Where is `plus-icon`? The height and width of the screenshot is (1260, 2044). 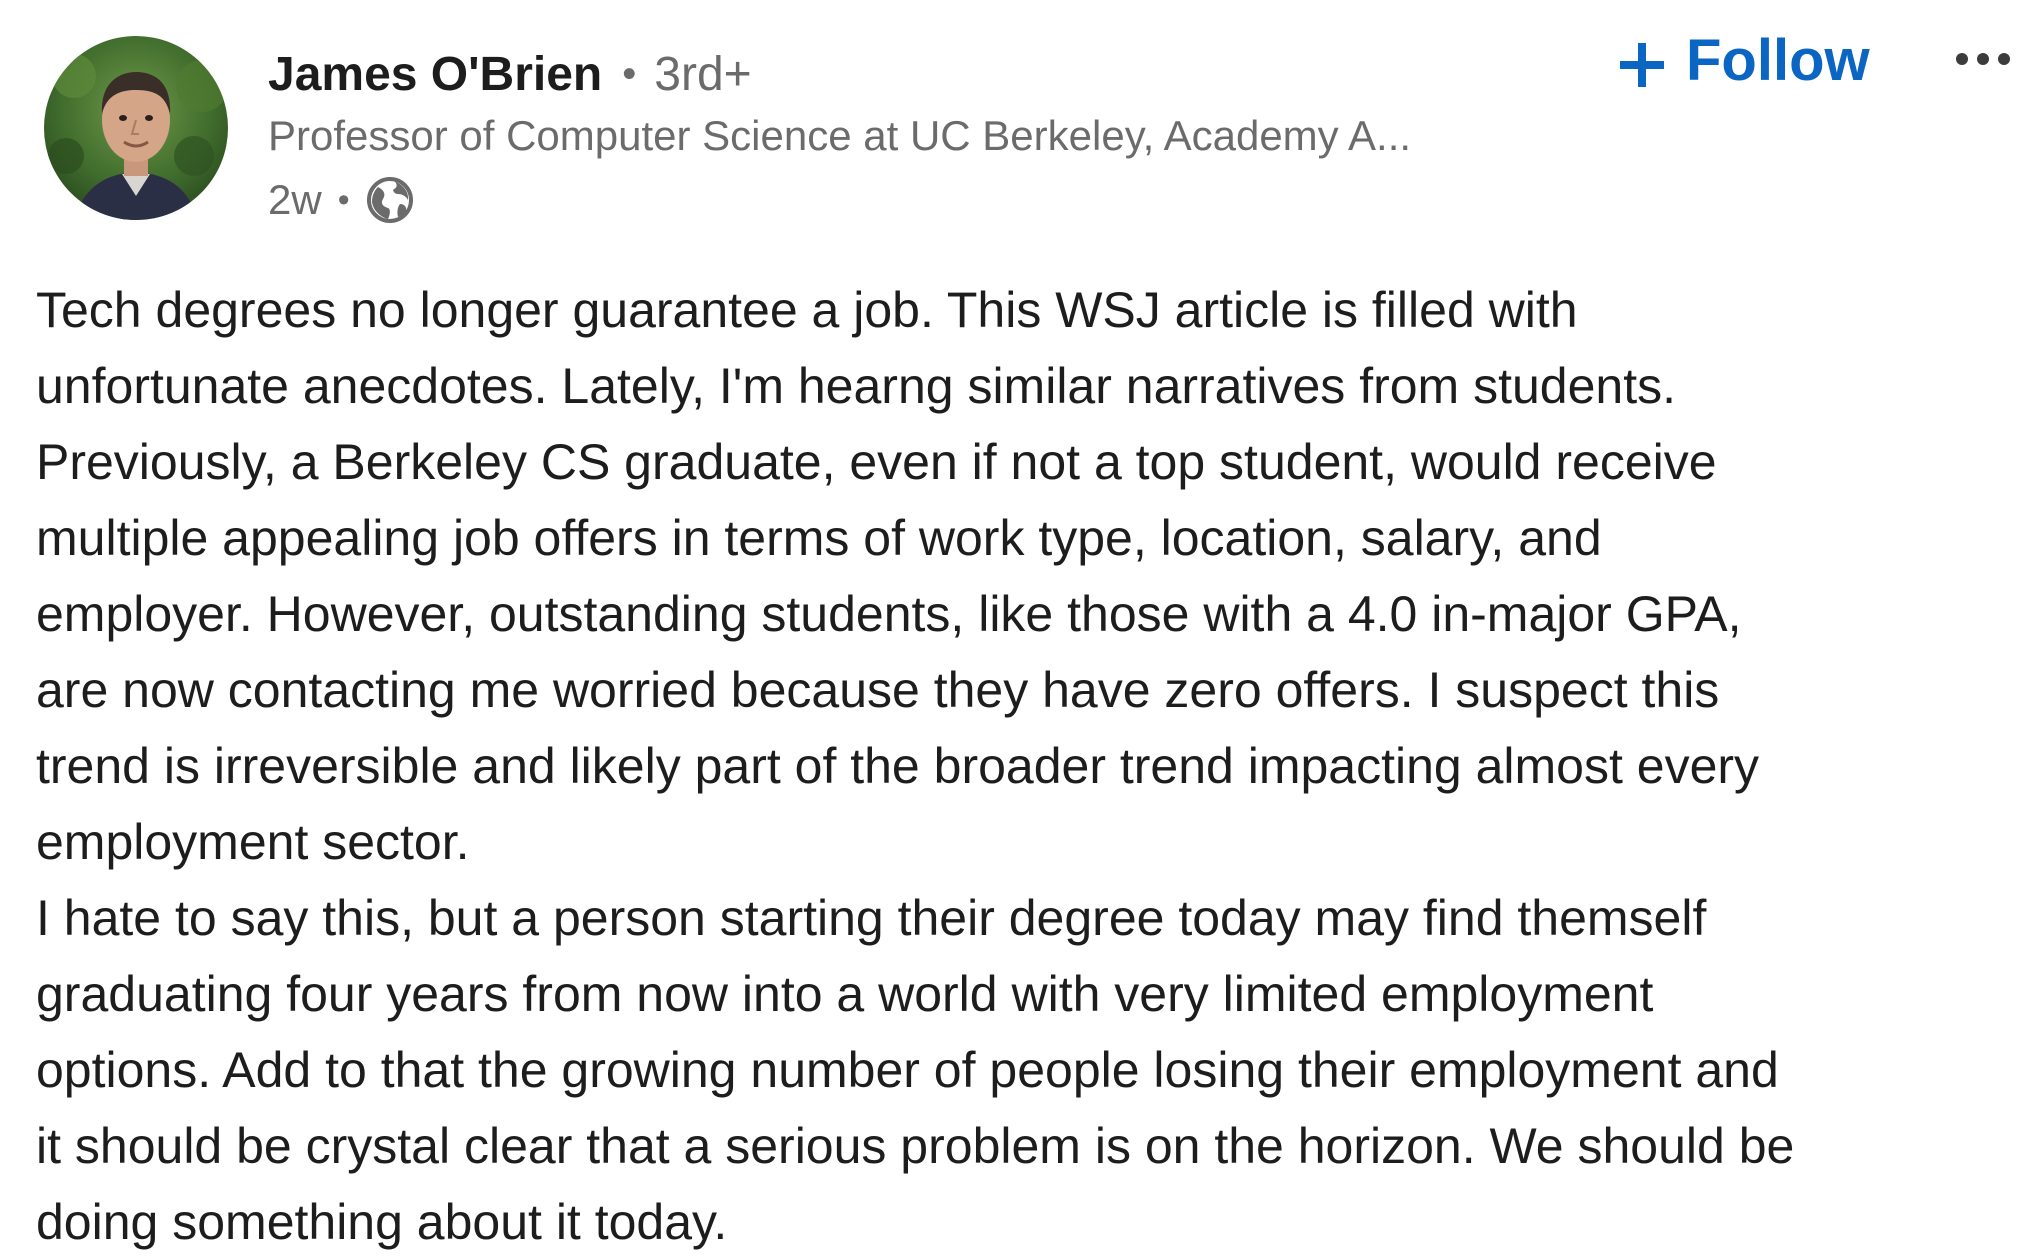
plus-icon is located at coordinates (1642, 61).